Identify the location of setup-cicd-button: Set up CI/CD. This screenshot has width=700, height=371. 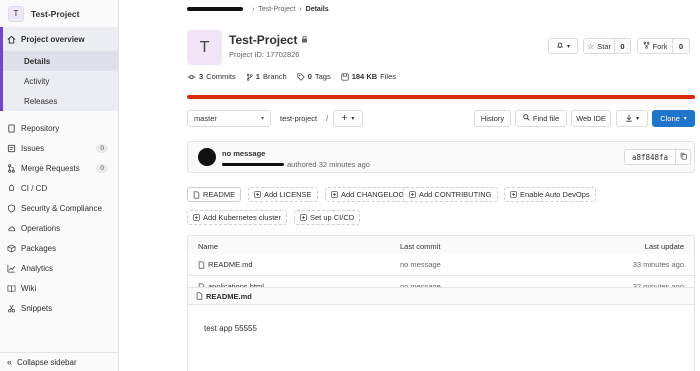
(327, 217).